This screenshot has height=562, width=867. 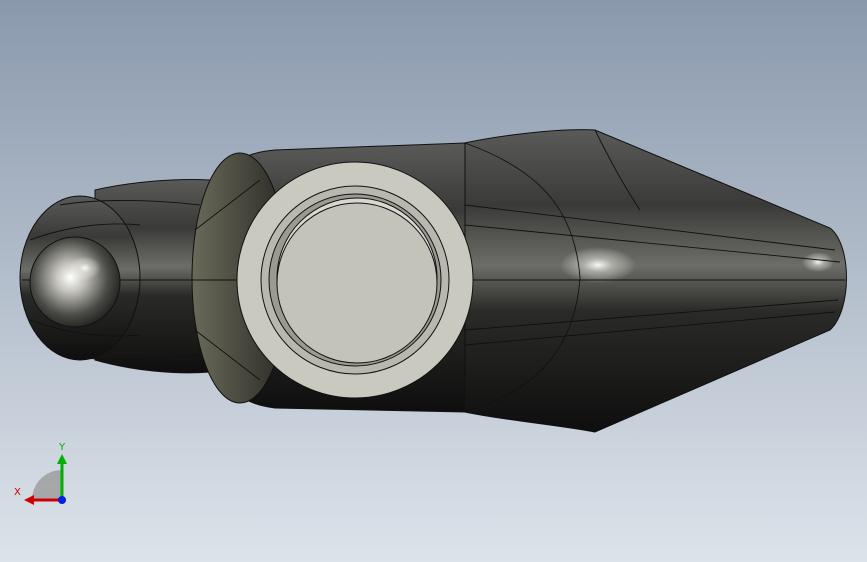 I want to click on ball-highlight, so click(x=85, y=268).